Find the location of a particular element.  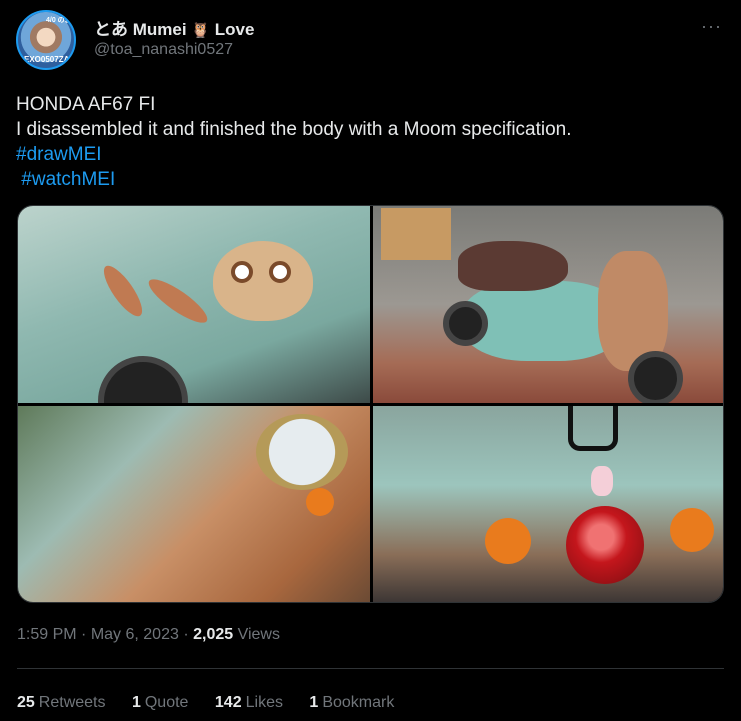

retweets-stat: 25 Retweets is located at coordinates (61, 703).